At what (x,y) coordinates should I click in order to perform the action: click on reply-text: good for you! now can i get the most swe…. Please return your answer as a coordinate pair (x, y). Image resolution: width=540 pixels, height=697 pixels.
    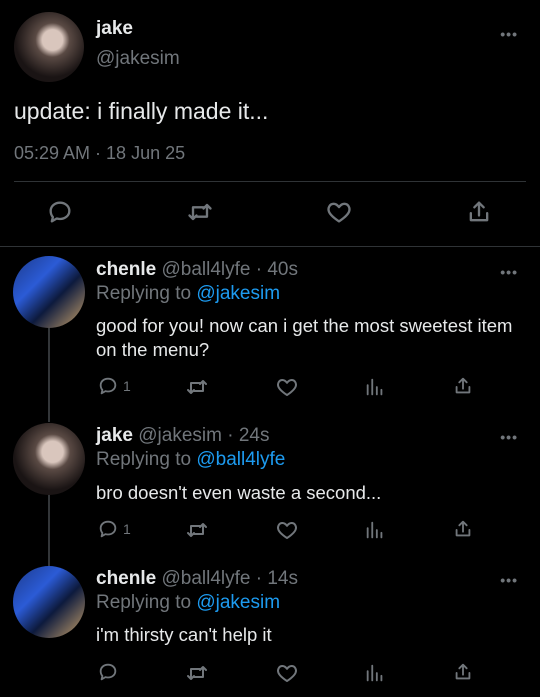
    Looking at the image, I should click on (304, 337).